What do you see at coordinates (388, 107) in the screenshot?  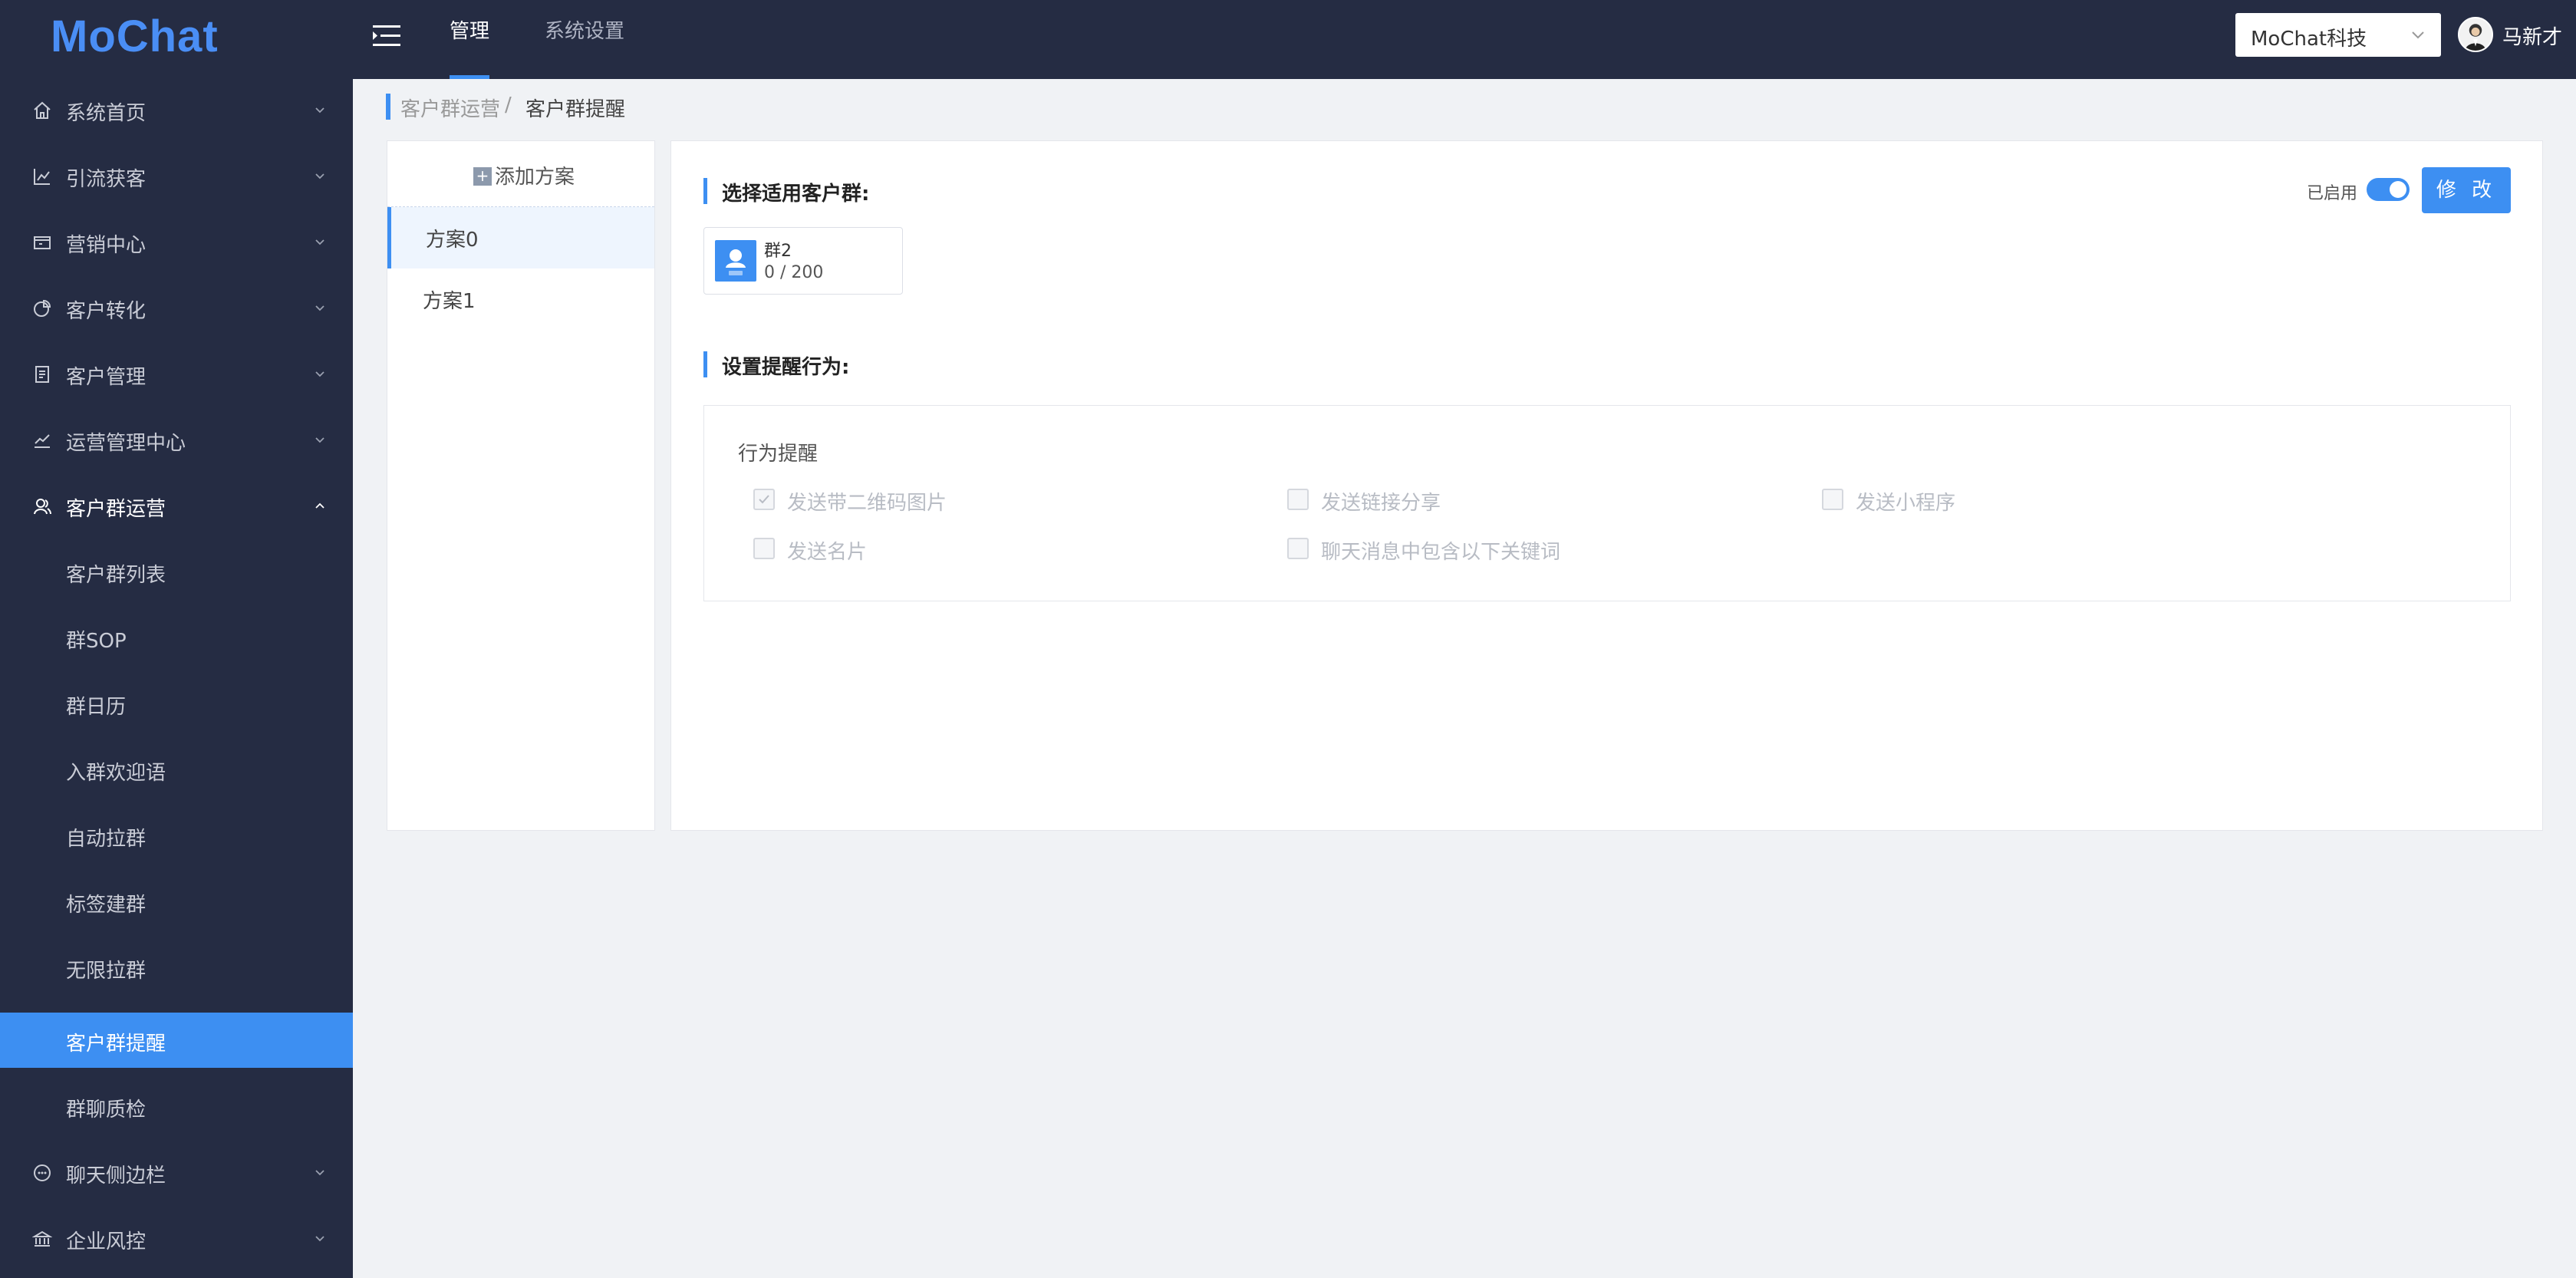 I see `breadcrumb-accent-bar` at bounding box center [388, 107].